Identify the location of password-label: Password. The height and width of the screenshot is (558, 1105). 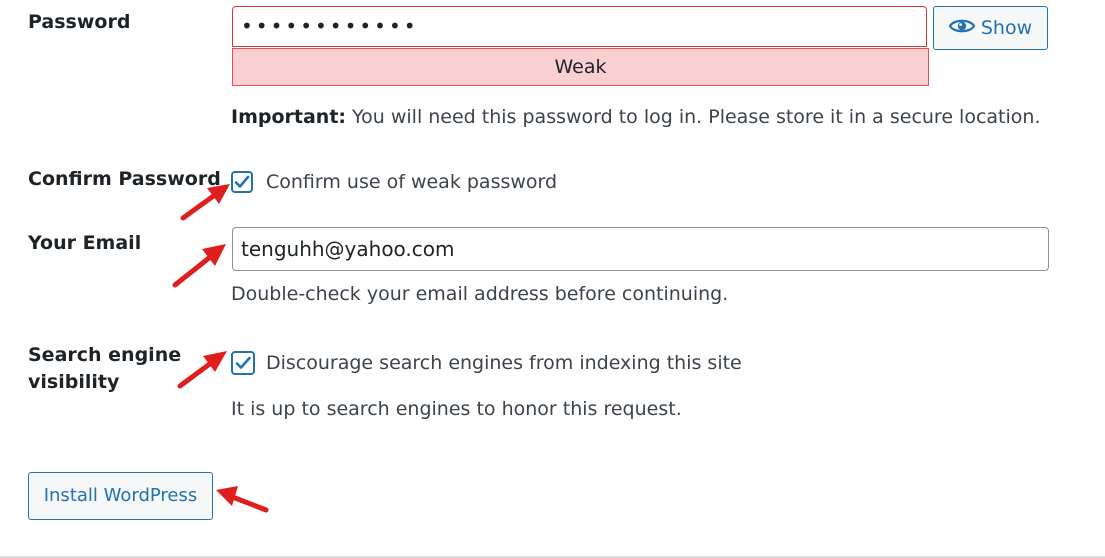
(79, 22).